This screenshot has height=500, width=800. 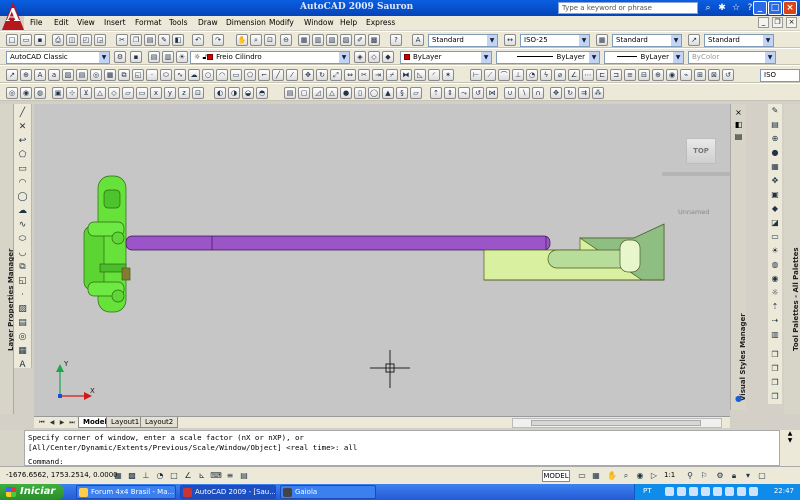 I want to click on redo-icon: ↷, so click(x=218, y=40).